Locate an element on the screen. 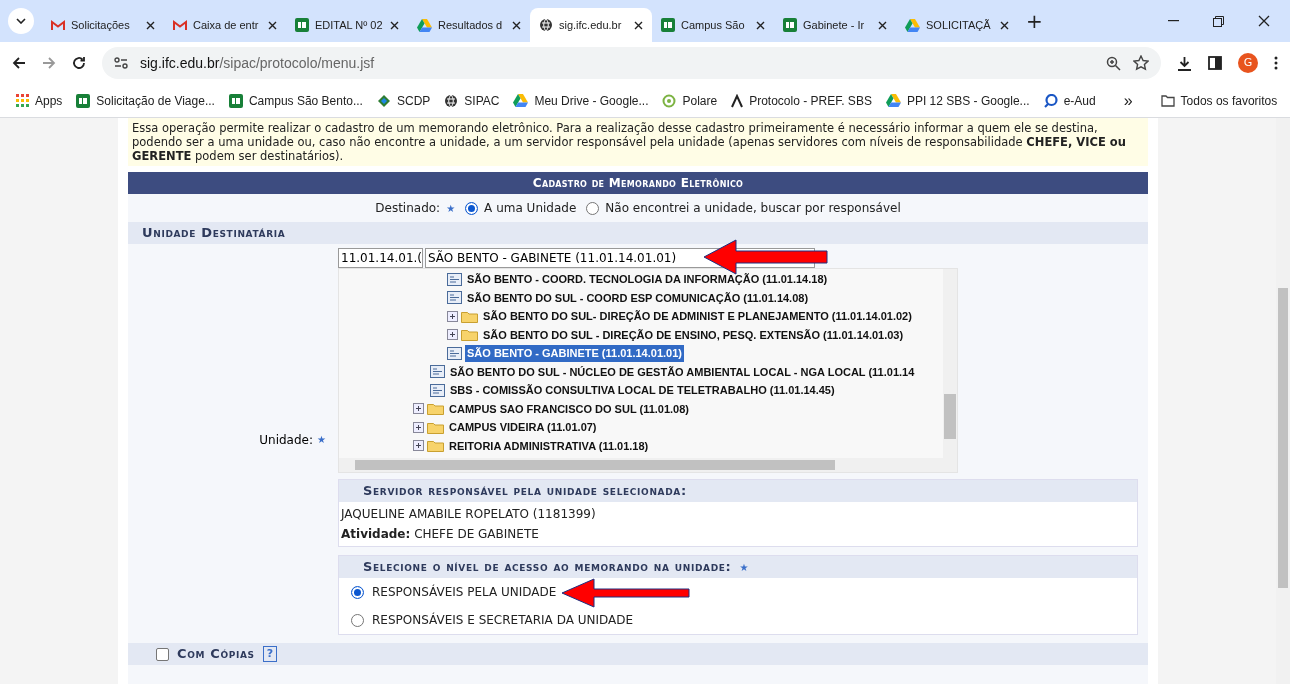  tree-item: SÃO BENTO DO SUL - NÚCLEO DE GESTÃO AMBIENTAL LOCAL - NGA LOCAL (11.01.14 is located at coordinates (682, 371).